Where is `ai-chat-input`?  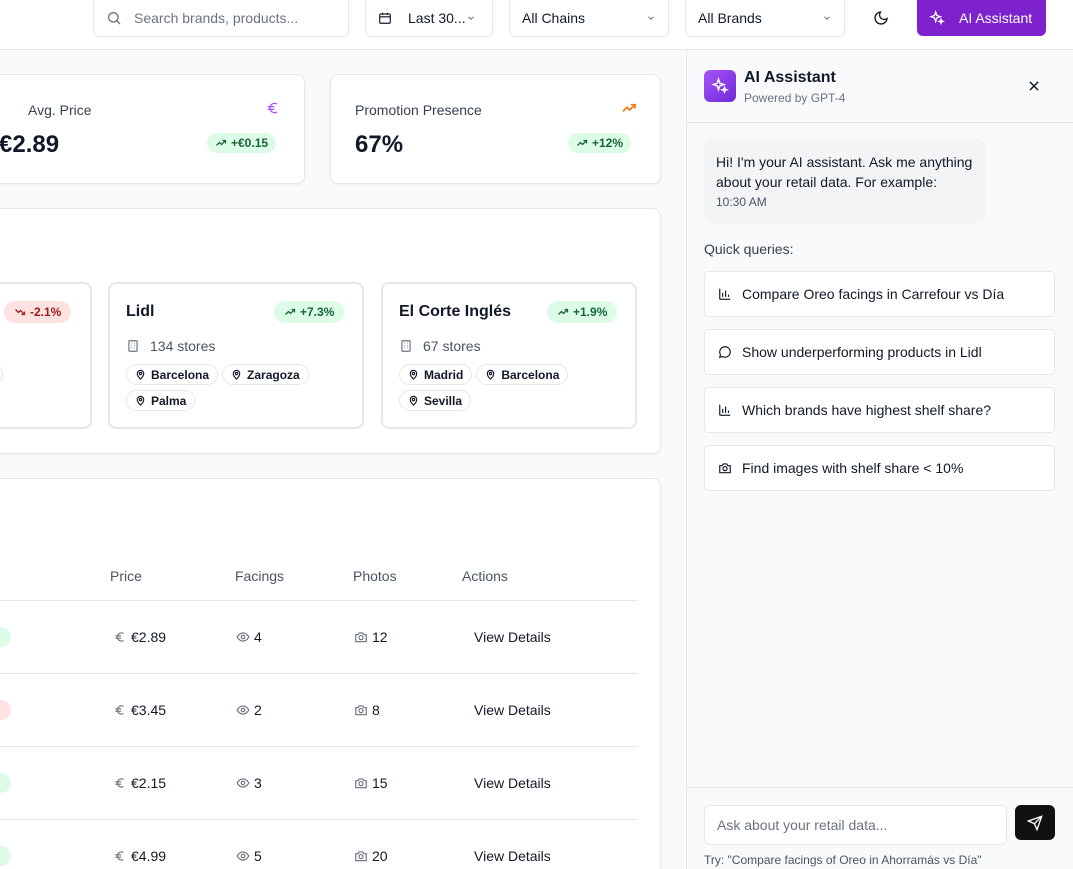
ai-chat-input is located at coordinates (855, 825).